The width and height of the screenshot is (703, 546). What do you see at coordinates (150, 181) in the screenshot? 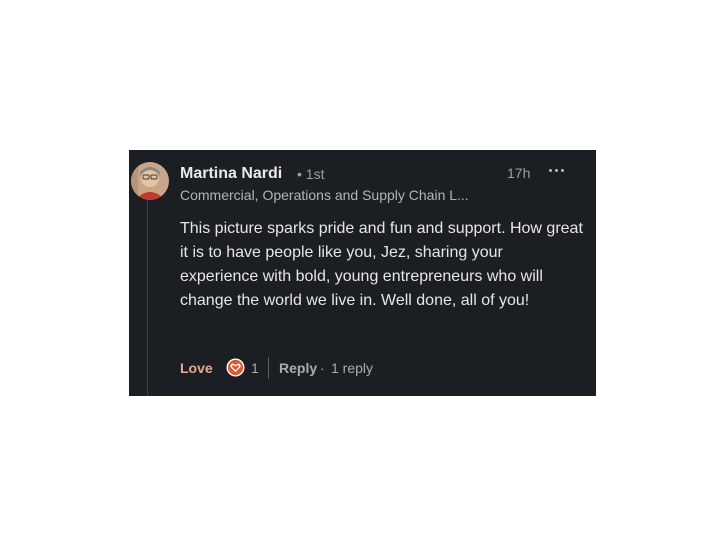
I see `avatar` at bounding box center [150, 181].